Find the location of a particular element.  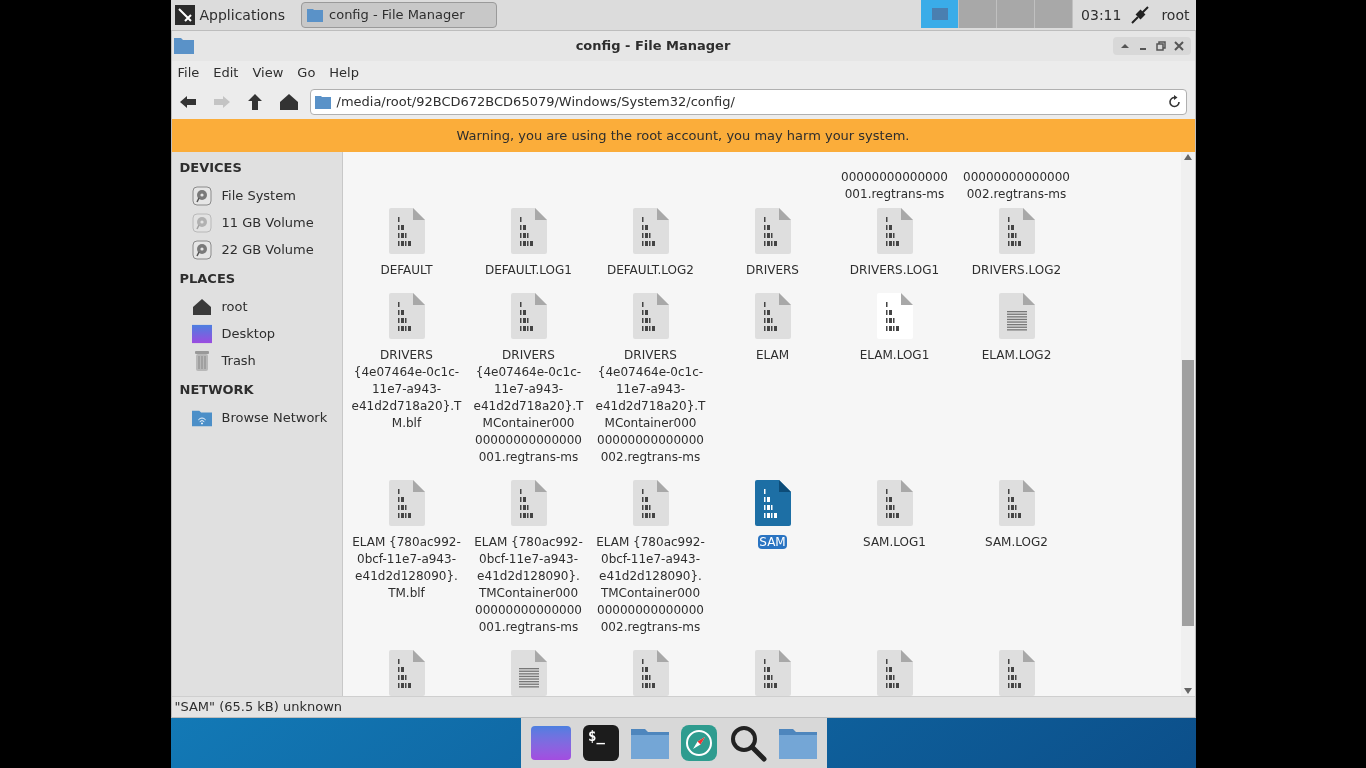

file-name: DRIVERS is located at coordinates (772, 270).